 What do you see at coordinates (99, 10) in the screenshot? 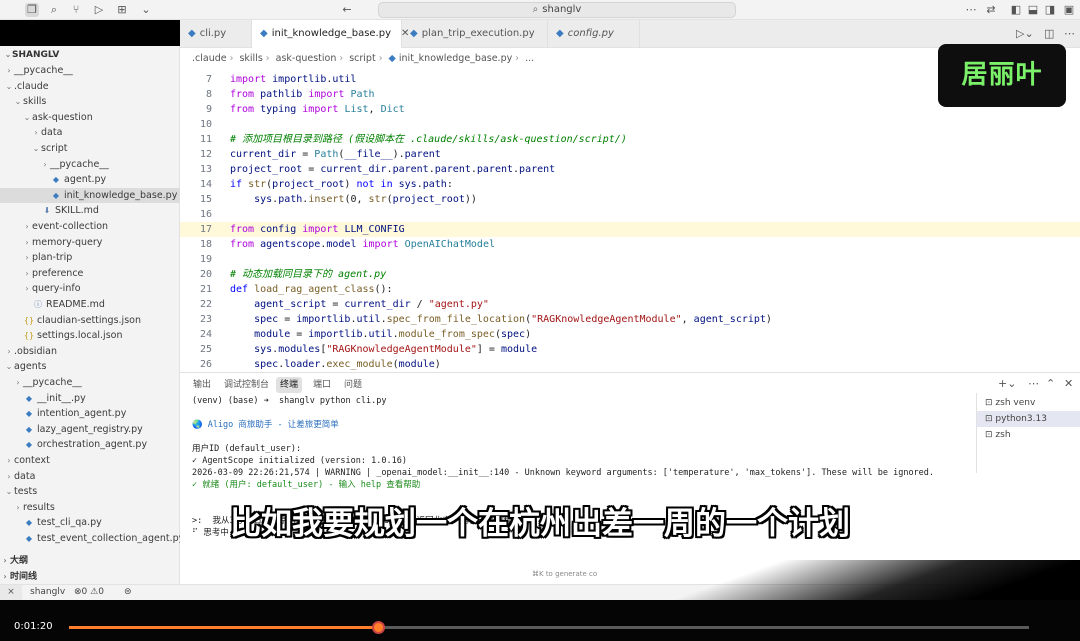
I see `run-debug-icon: ▷` at bounding box center [99, 10].